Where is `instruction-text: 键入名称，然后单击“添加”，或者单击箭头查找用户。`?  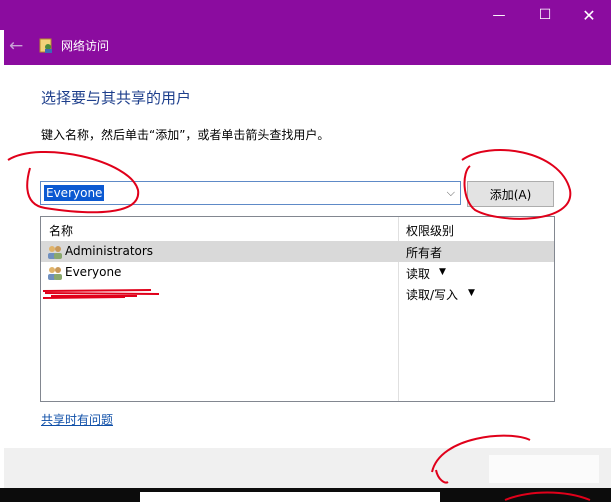 instruction-text: 键入名称，然后单击“添加”，或者单击箭头查找用户。 is located at coordinates (185, 135).